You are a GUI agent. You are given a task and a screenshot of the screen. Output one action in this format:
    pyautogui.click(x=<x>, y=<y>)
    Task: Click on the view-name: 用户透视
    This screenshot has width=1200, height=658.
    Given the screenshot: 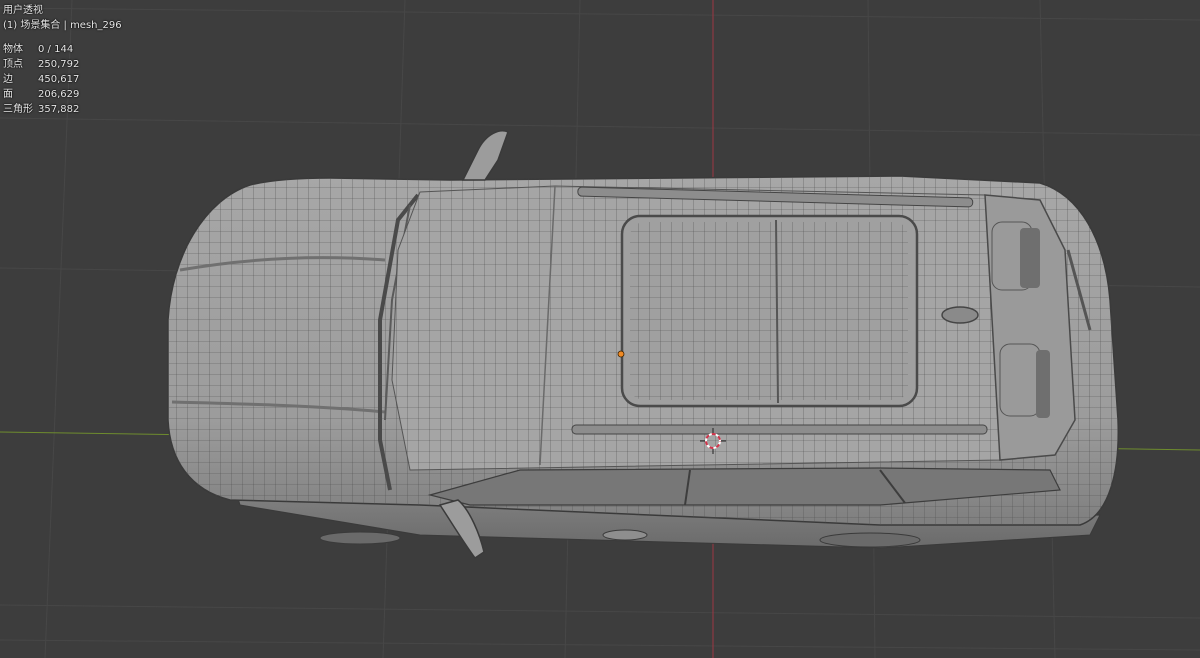 What is the action you would take?
    pyautogui.click(x=23, y=10)
    